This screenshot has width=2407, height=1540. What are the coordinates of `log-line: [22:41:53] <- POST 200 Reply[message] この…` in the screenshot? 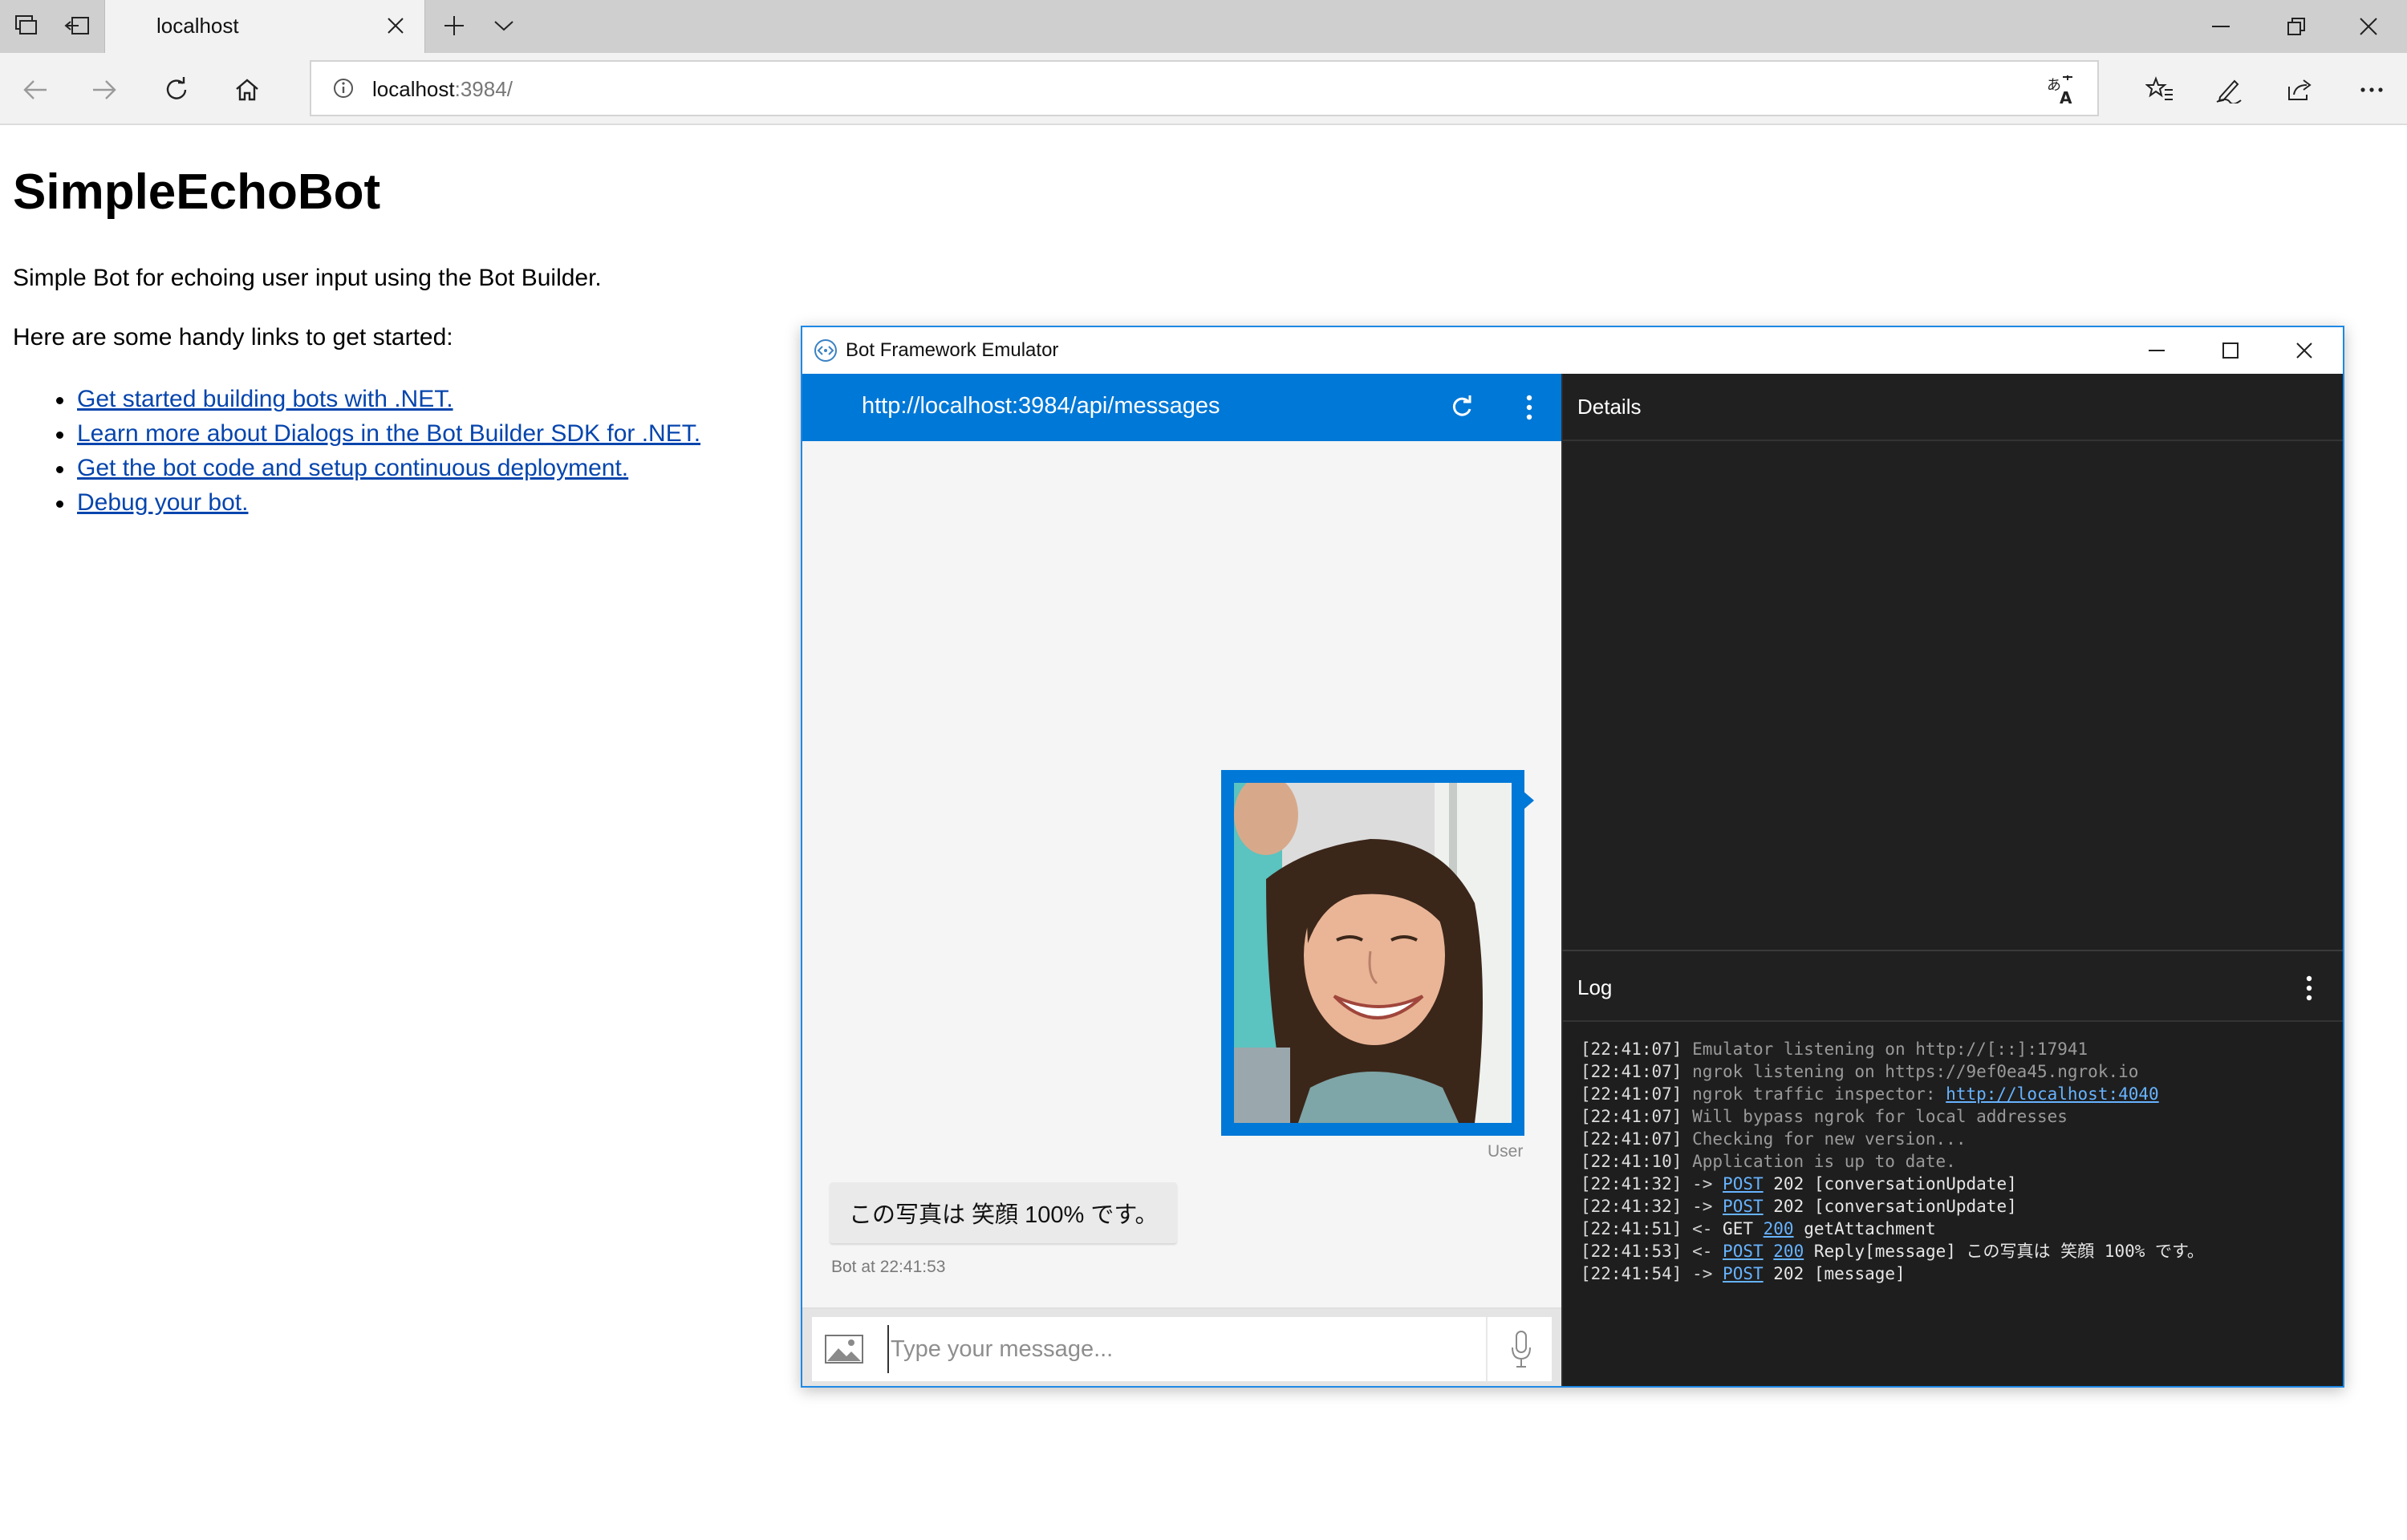 It's located at (1892, 1251).